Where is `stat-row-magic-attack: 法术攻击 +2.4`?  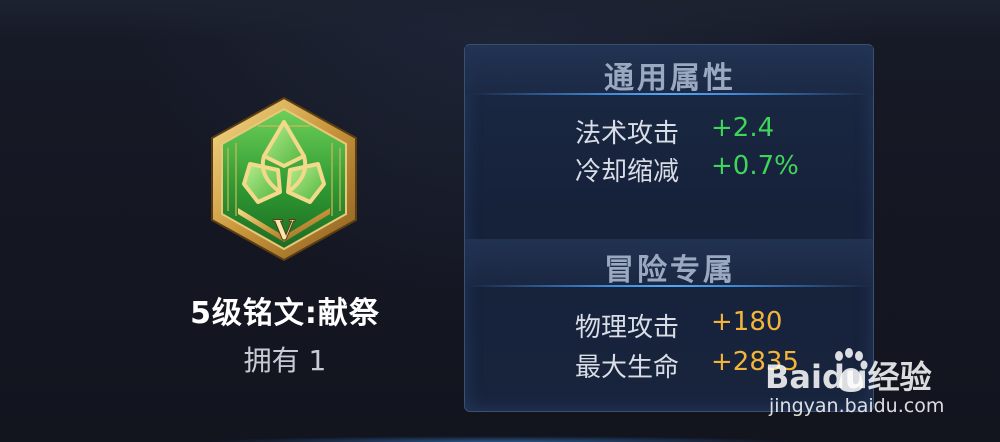
stat-row-magic-attack: 法术攻击 +2.4 is located at coordinates (720, 131).